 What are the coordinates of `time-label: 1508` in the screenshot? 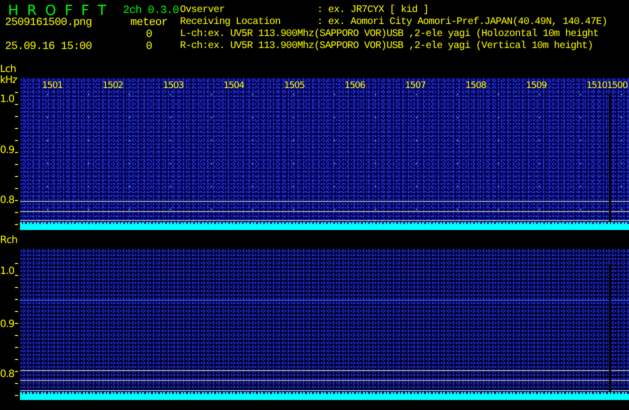 It's located at (477, 86).